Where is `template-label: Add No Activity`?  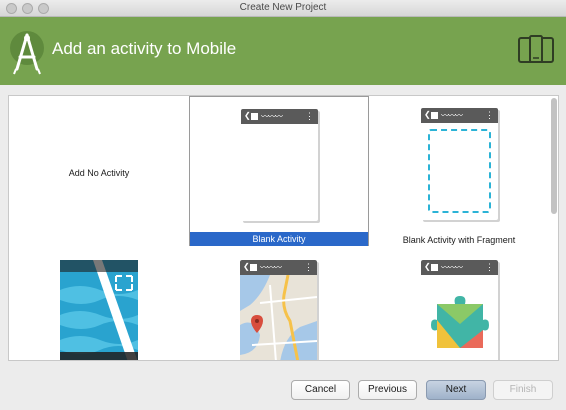
template-label: Add No Activity is located at coordinates (99, 173).